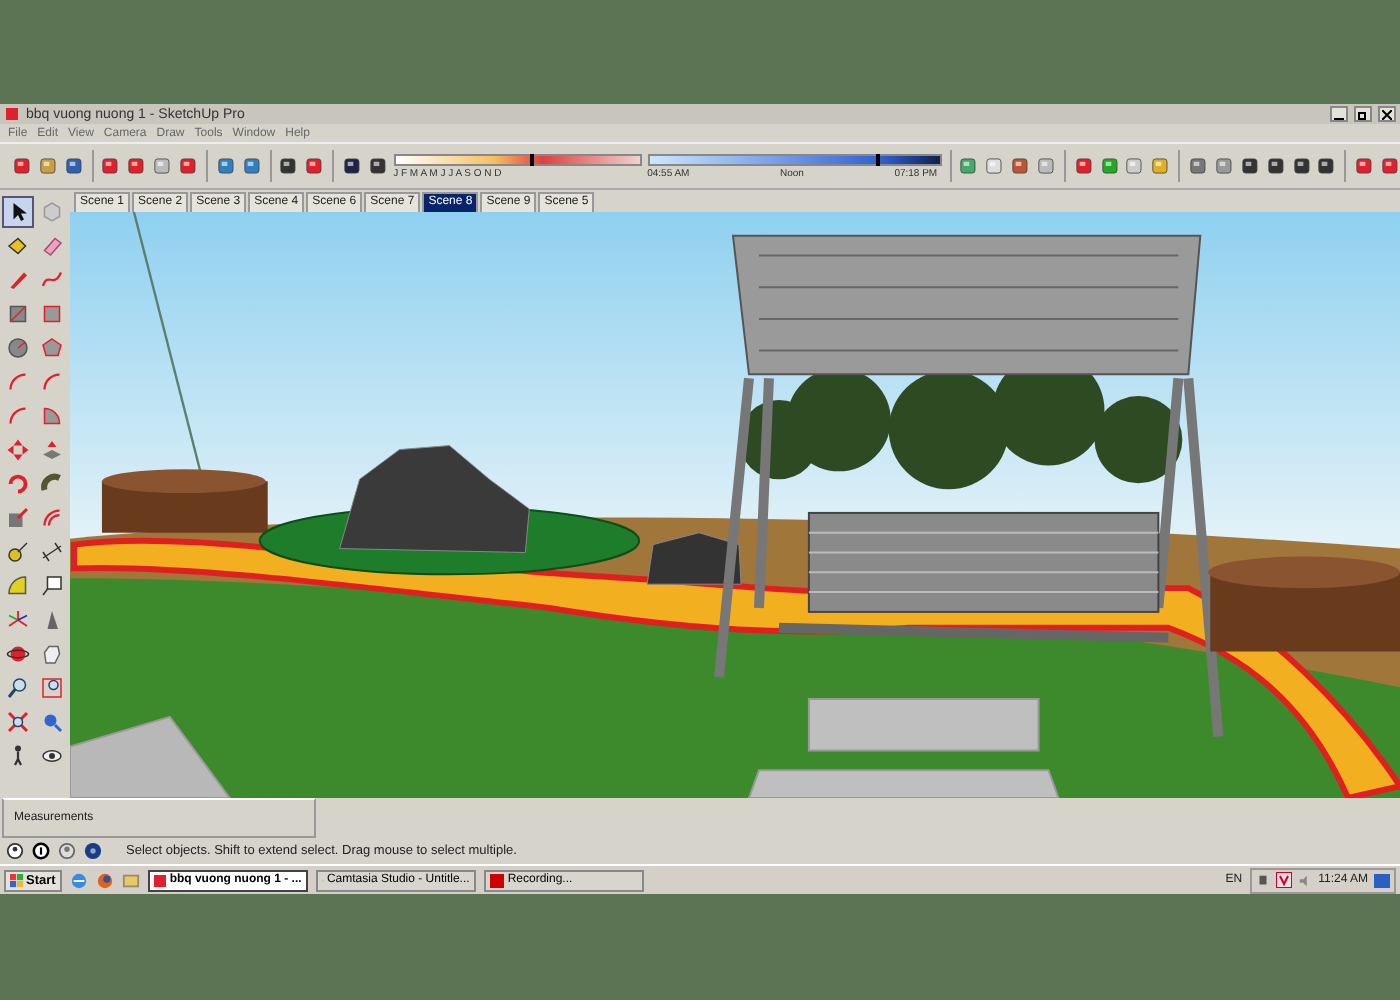 The height and width of the screenshot is (1000, 1400). What do you see at coordinates (93, 851) in the screenshot?
I see `help-icon` at bounding box center [93, 851].